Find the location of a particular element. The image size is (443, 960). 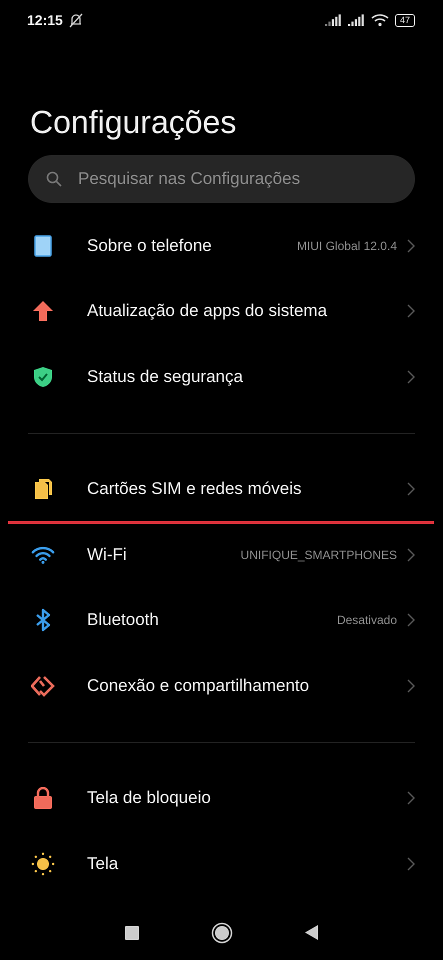

settings-row: Atualização de apps do sistema is located at coordinates (221, 311).